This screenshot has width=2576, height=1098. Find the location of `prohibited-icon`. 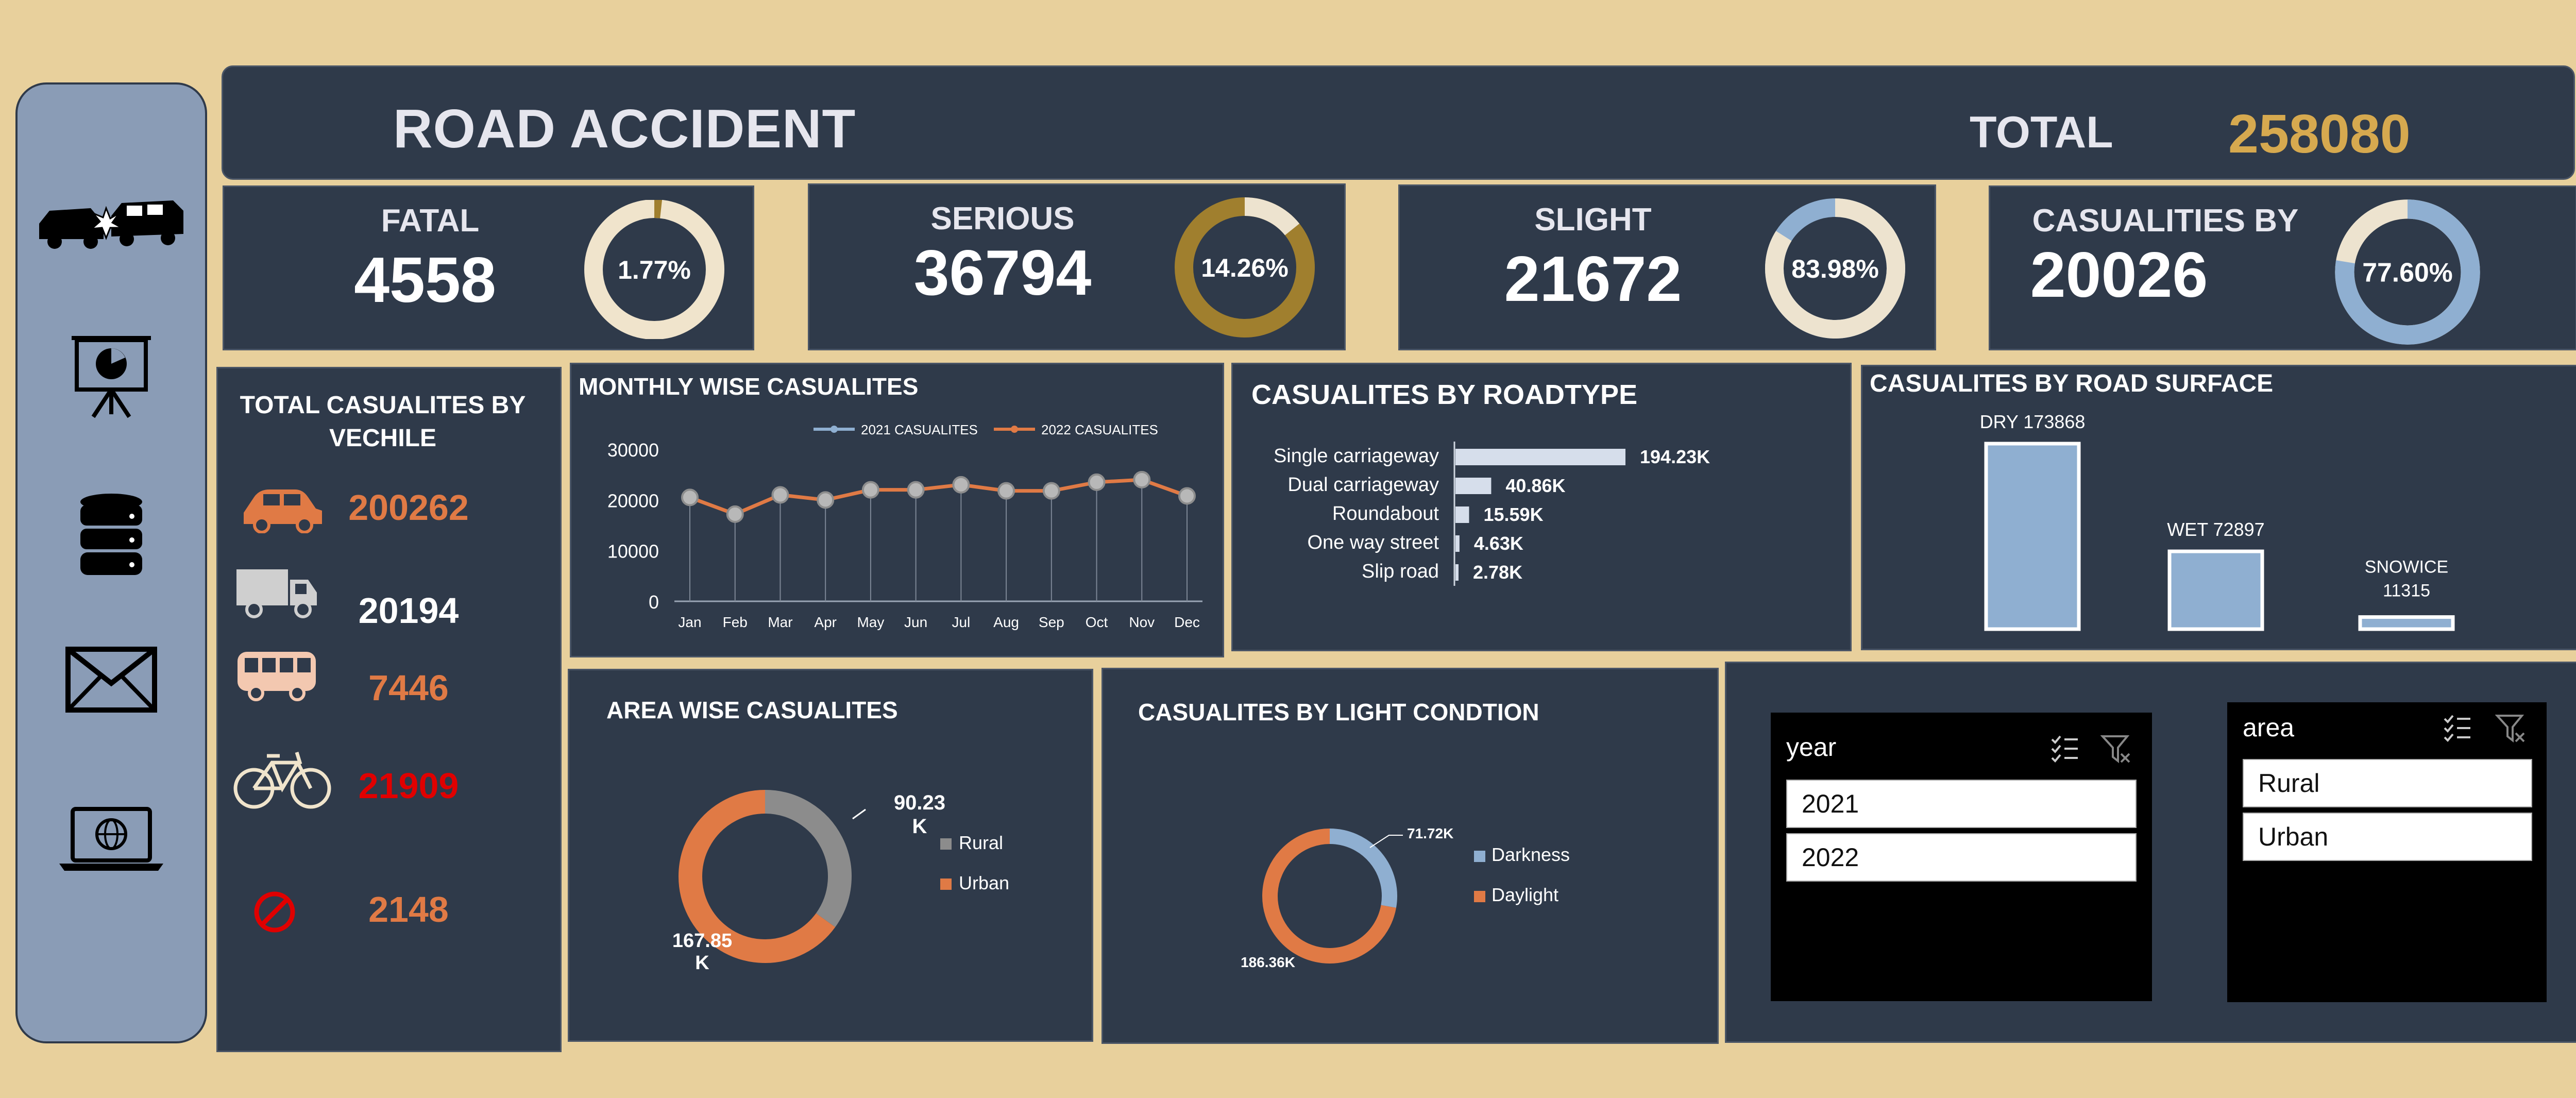

prohibited-icon is located at coordinates (274, 912).